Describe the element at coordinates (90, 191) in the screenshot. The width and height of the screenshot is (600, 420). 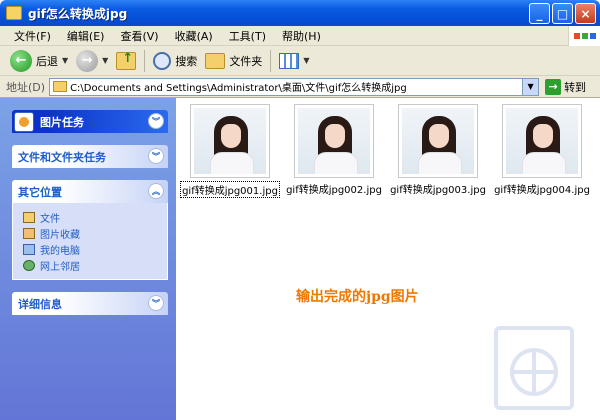
I see `other-places-header: 其它位置 ︽` at that location.